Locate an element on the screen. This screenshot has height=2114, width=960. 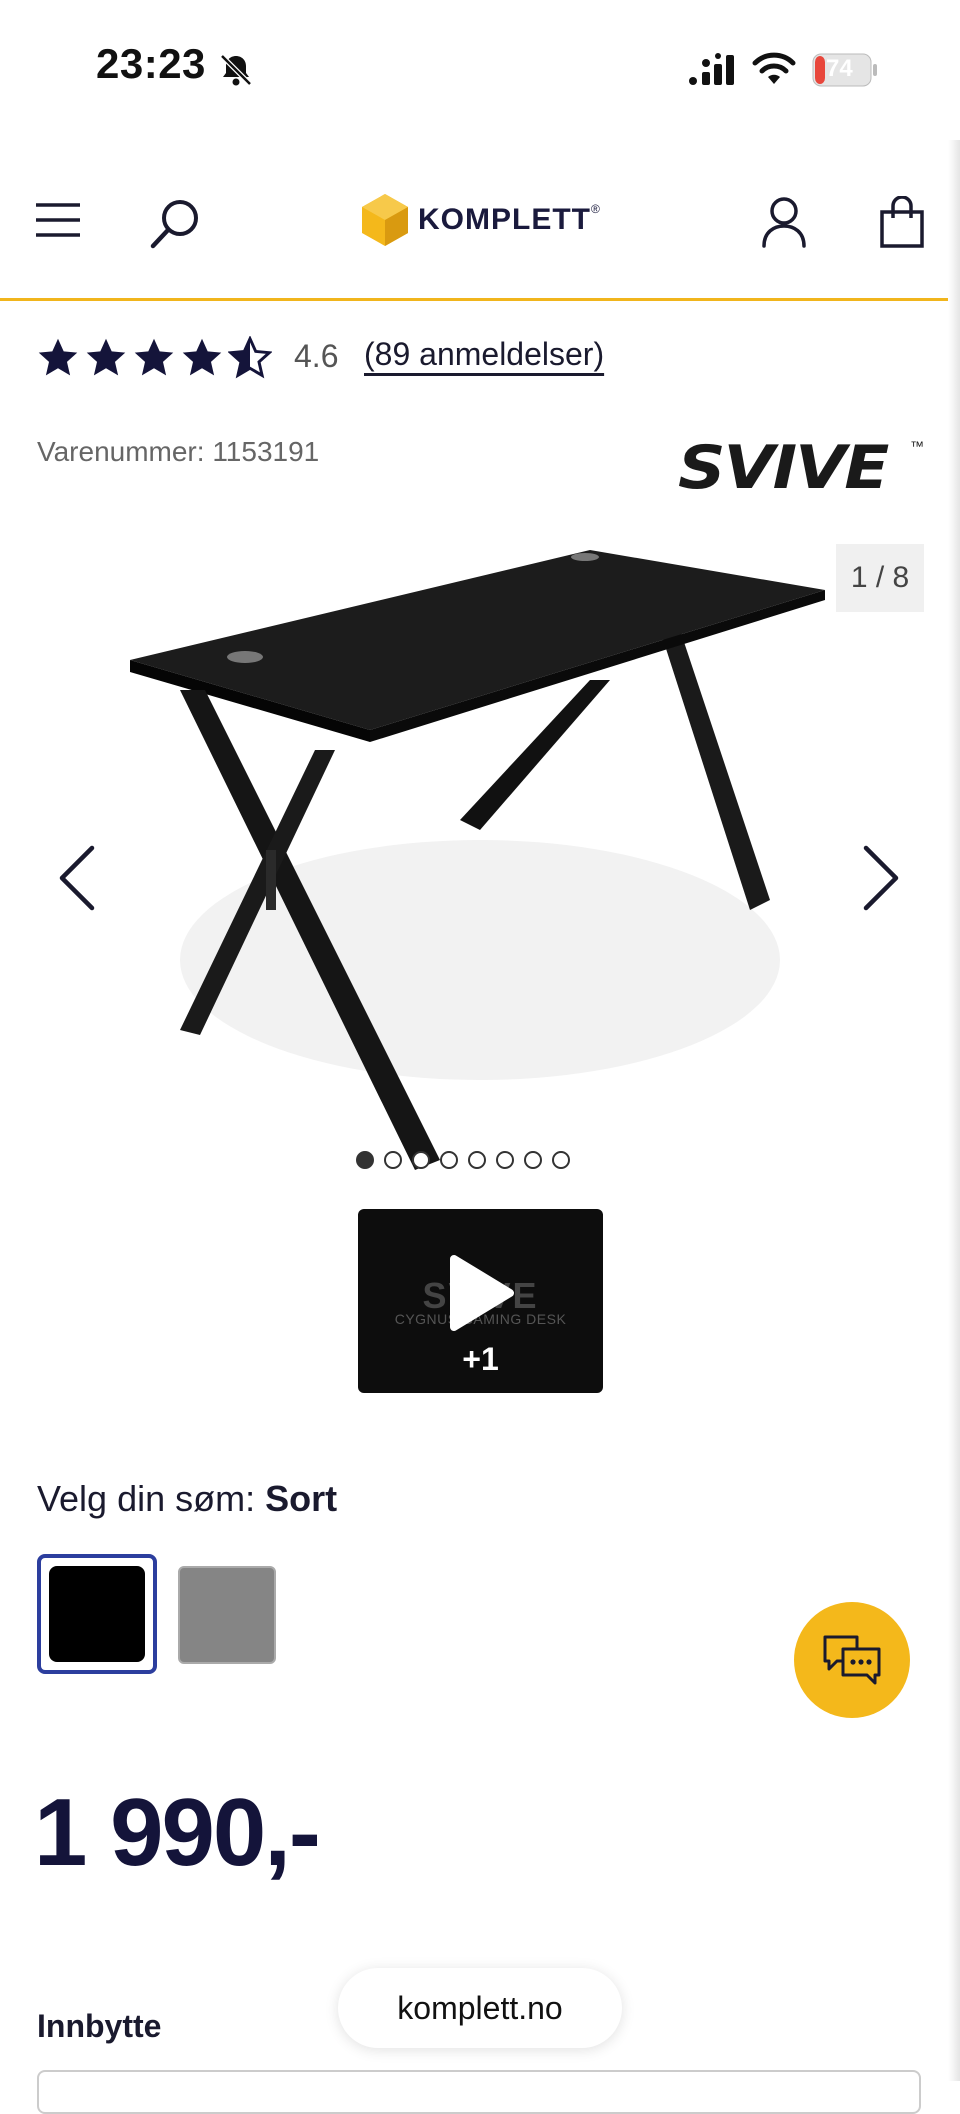
variant-label: Velg din søm: Sort is located at coordinates (187, 1499).